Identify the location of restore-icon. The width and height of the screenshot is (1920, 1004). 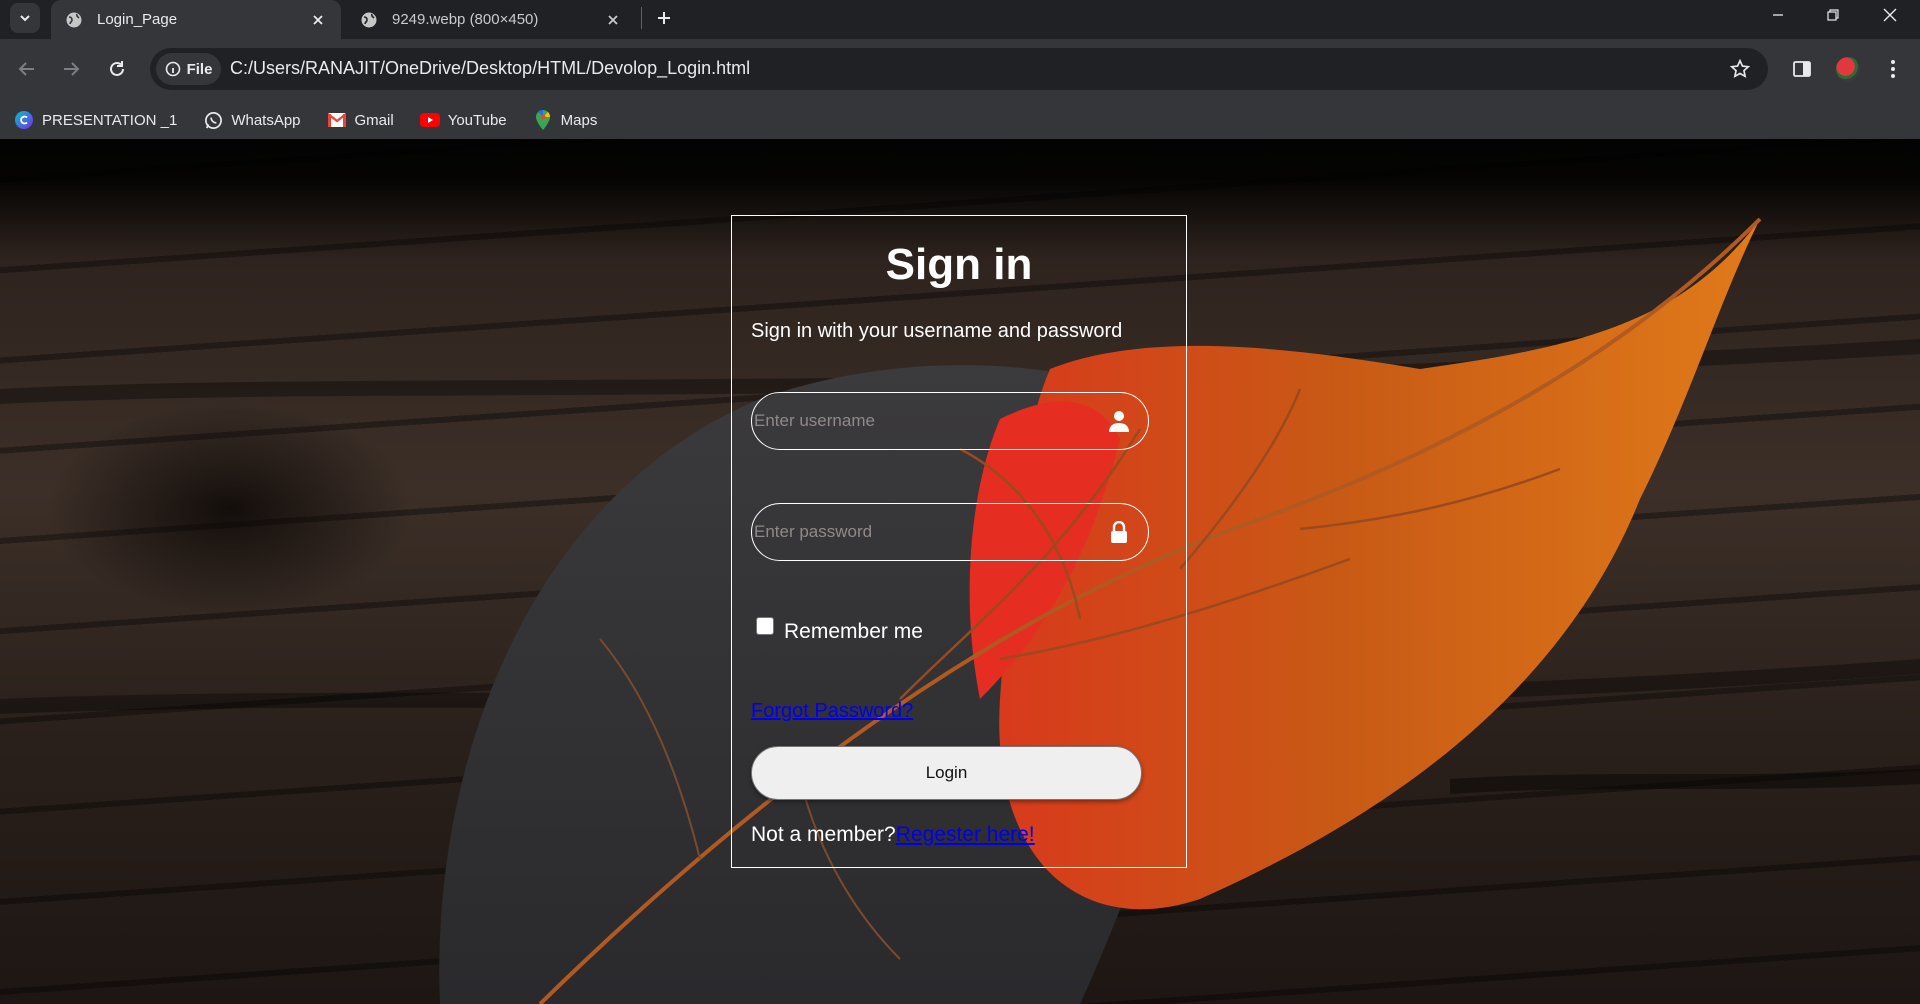
(1833, 15).